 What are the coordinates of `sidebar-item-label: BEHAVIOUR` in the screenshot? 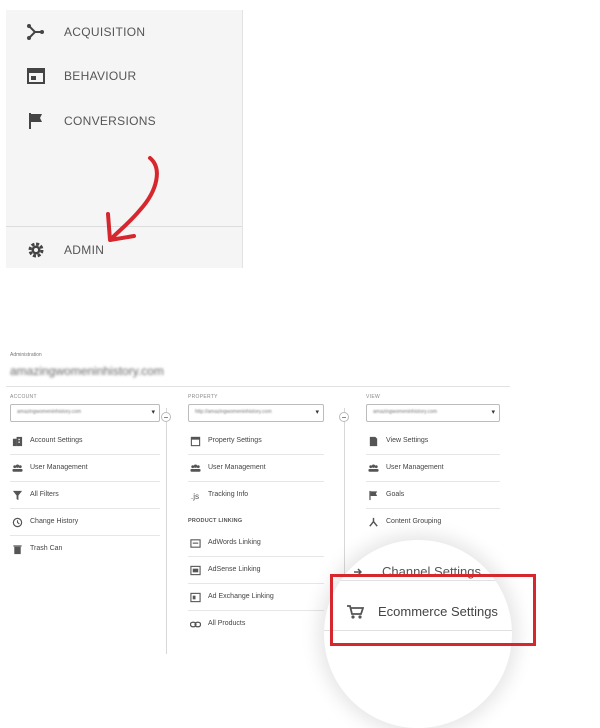 It's located at (100, 76).